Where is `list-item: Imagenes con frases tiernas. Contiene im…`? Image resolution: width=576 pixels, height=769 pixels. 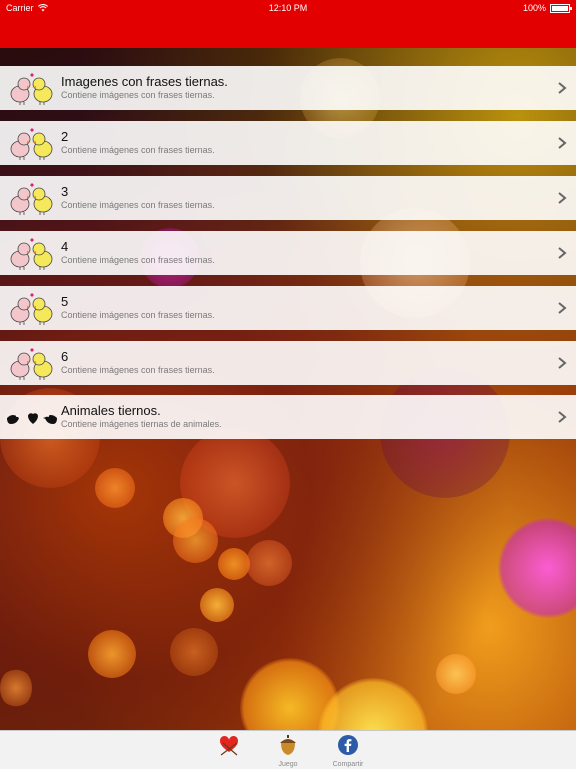
list-item: Imagenes con frases tiernas. Contiene im… is located at coordinates (288, 88).